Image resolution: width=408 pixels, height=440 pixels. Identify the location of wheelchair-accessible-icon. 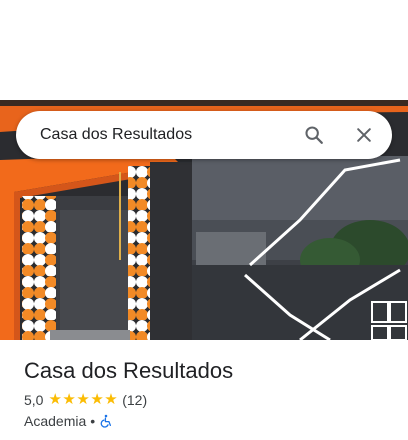
(106, 421).